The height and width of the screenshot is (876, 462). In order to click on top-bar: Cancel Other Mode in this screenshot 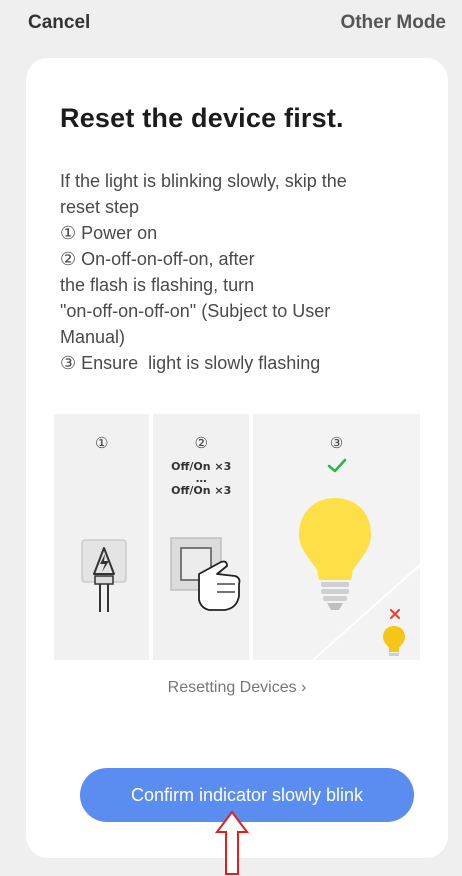, I will do `click(231, 23)`.